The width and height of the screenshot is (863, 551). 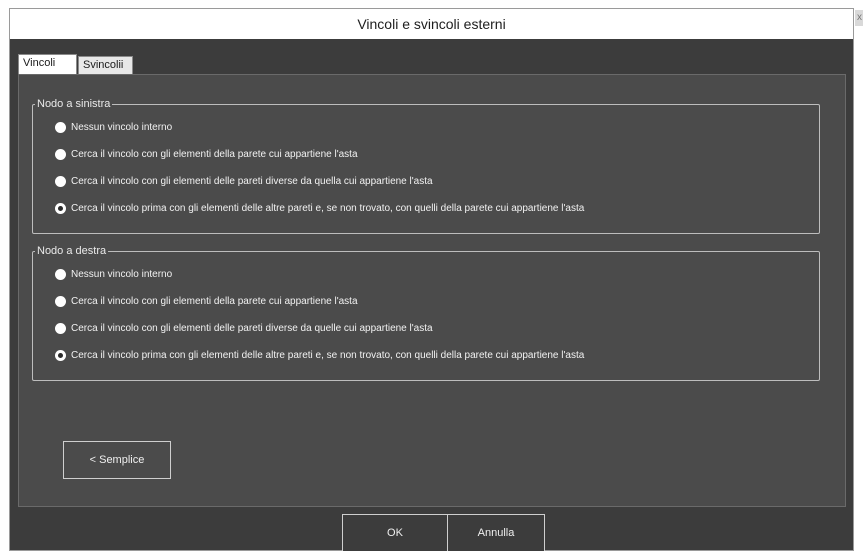 I want to click on tab-svincolii: Svincolii, so click(x=105, y=65).